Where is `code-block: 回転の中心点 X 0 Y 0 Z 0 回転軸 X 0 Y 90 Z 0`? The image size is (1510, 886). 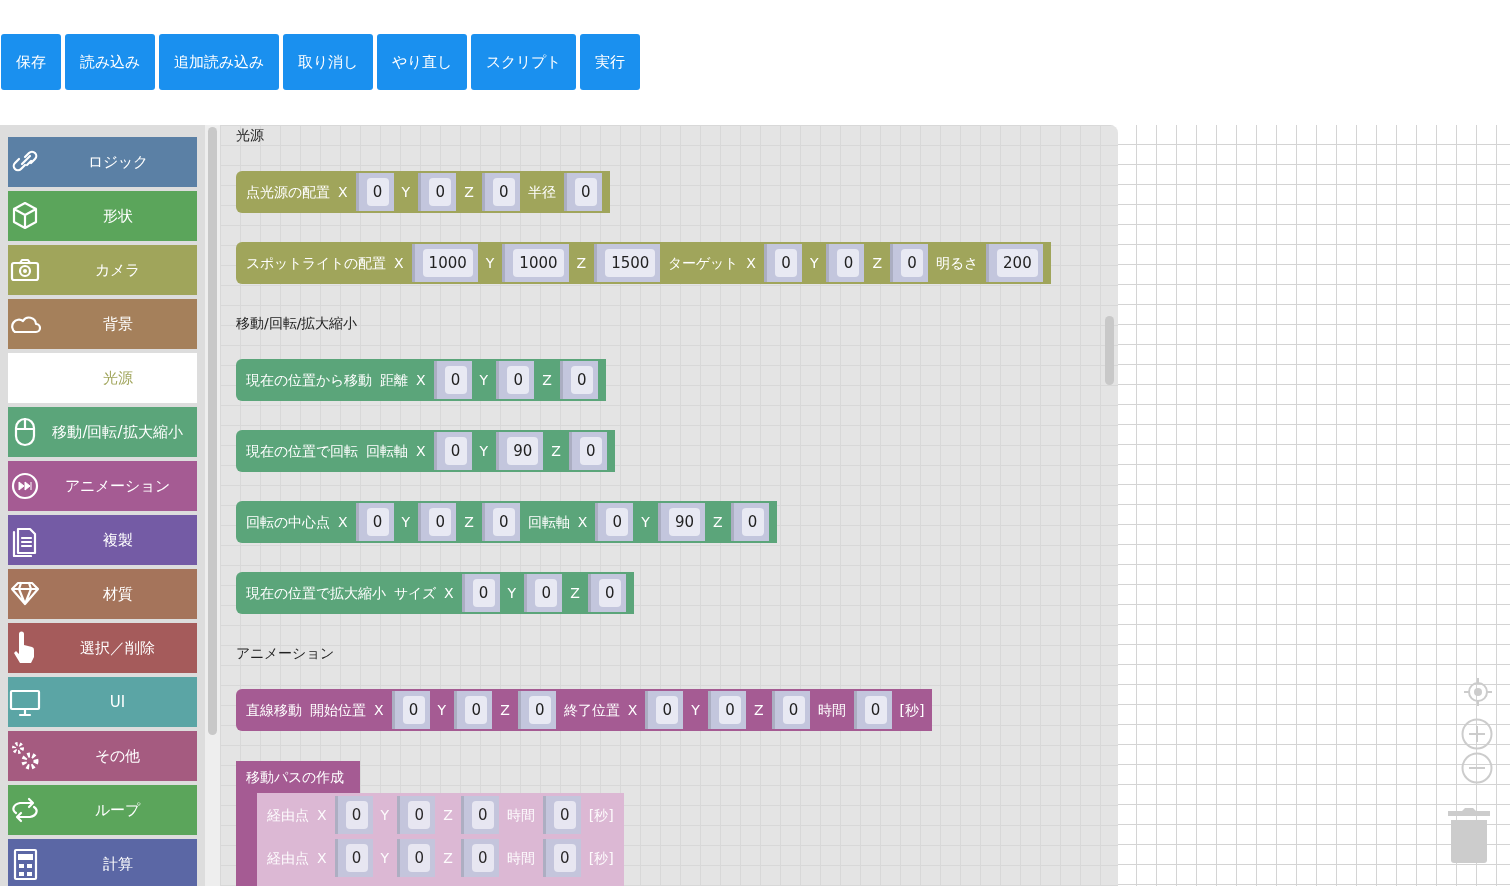
code-block: 回転の中心点 X 0 Y 0 Z 0 回転軸 X 0 Y 90 Z 0 is located at coordinates (506, 522).